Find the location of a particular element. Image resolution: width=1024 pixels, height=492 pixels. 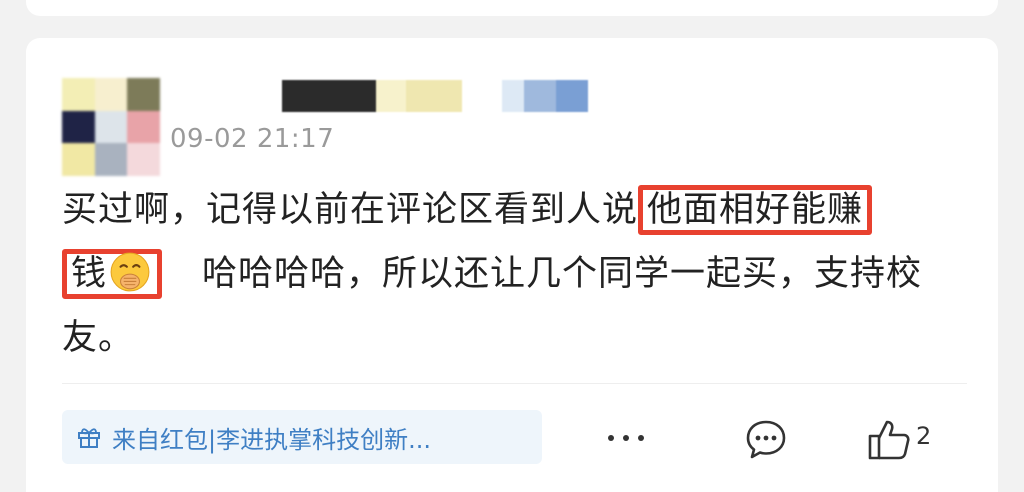

avatar is located at coordinates (111, 127).